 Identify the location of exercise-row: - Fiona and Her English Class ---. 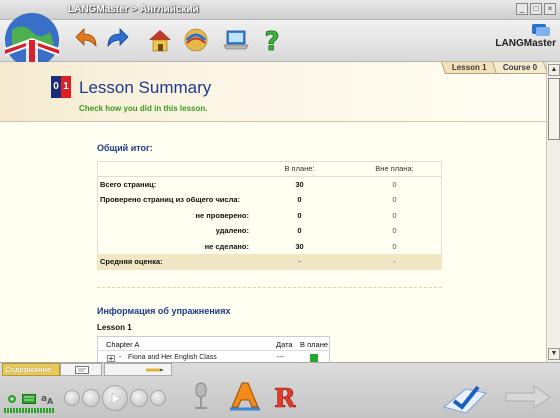
(213, 357).